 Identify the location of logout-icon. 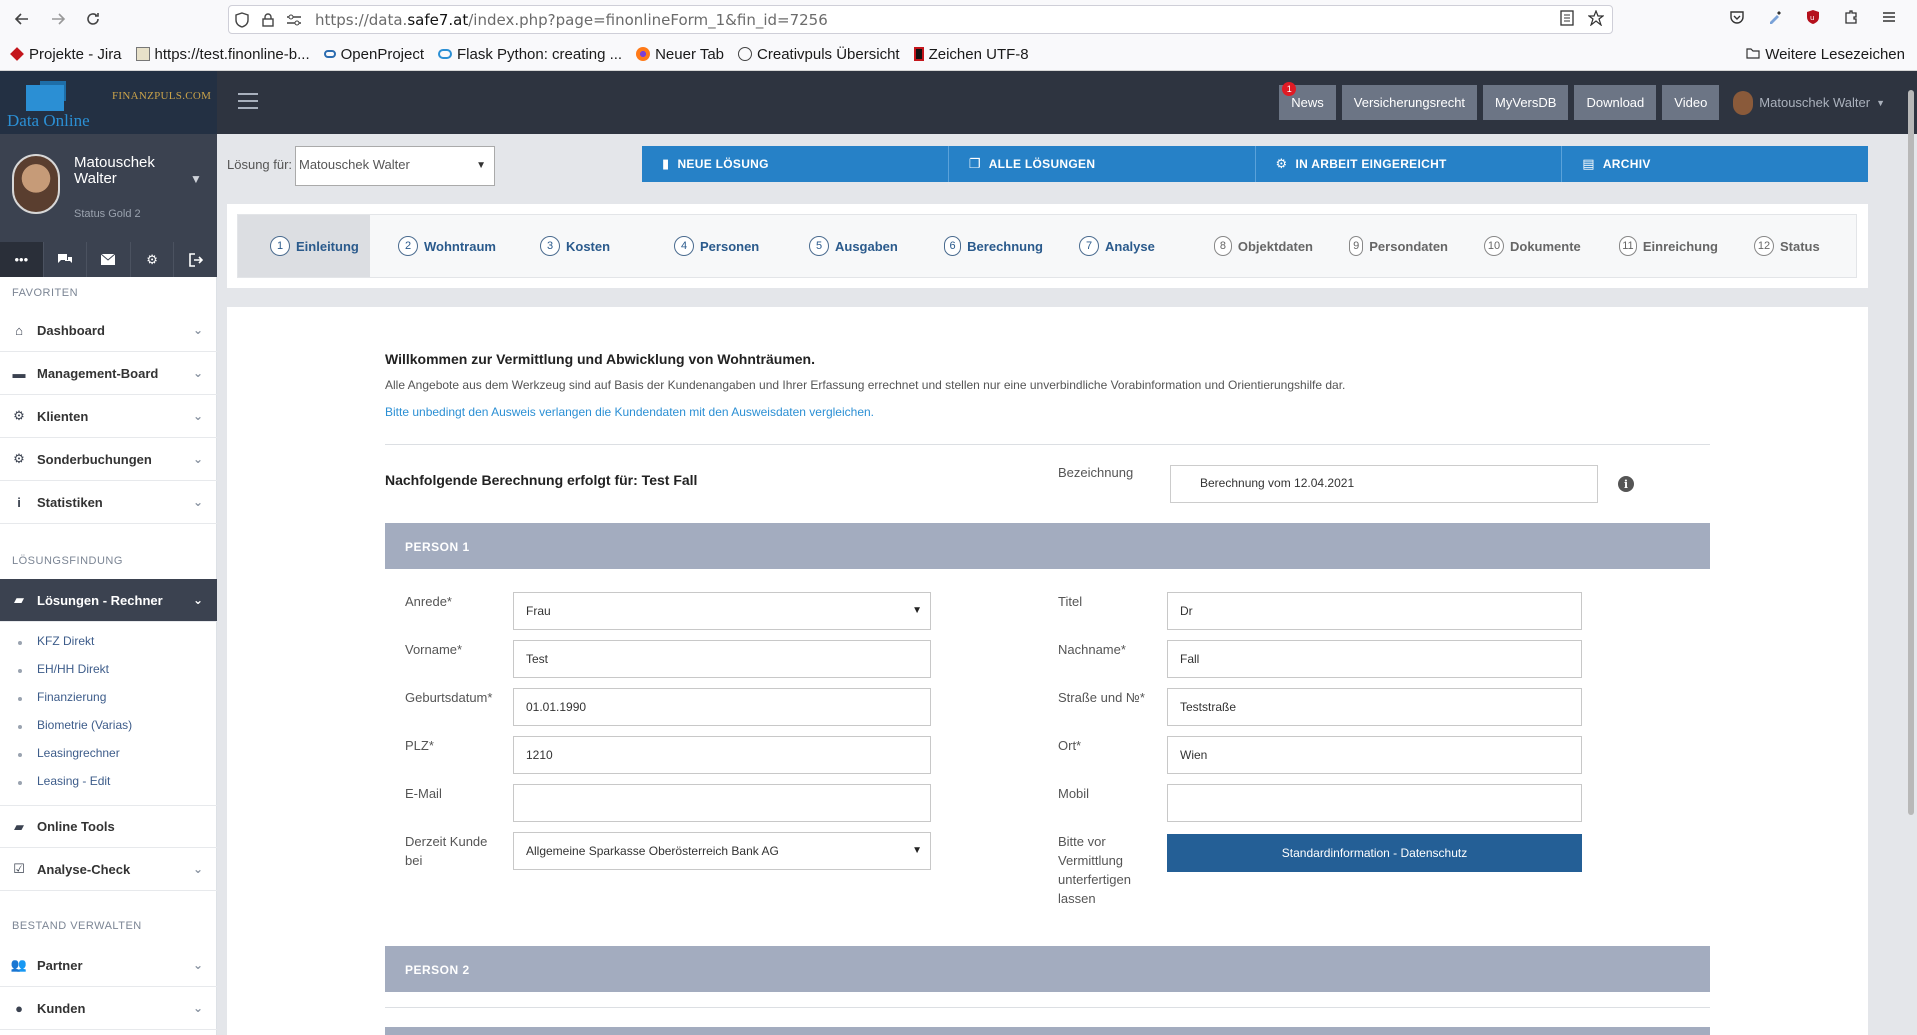
(195, 259).